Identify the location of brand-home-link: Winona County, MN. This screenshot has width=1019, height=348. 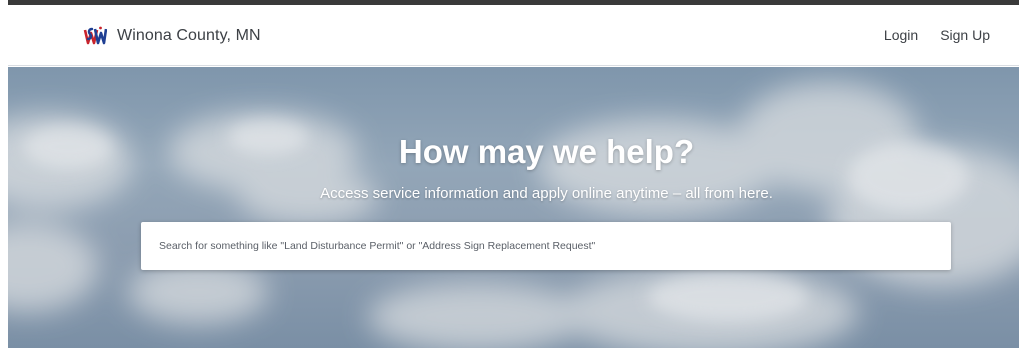
(172, 36).